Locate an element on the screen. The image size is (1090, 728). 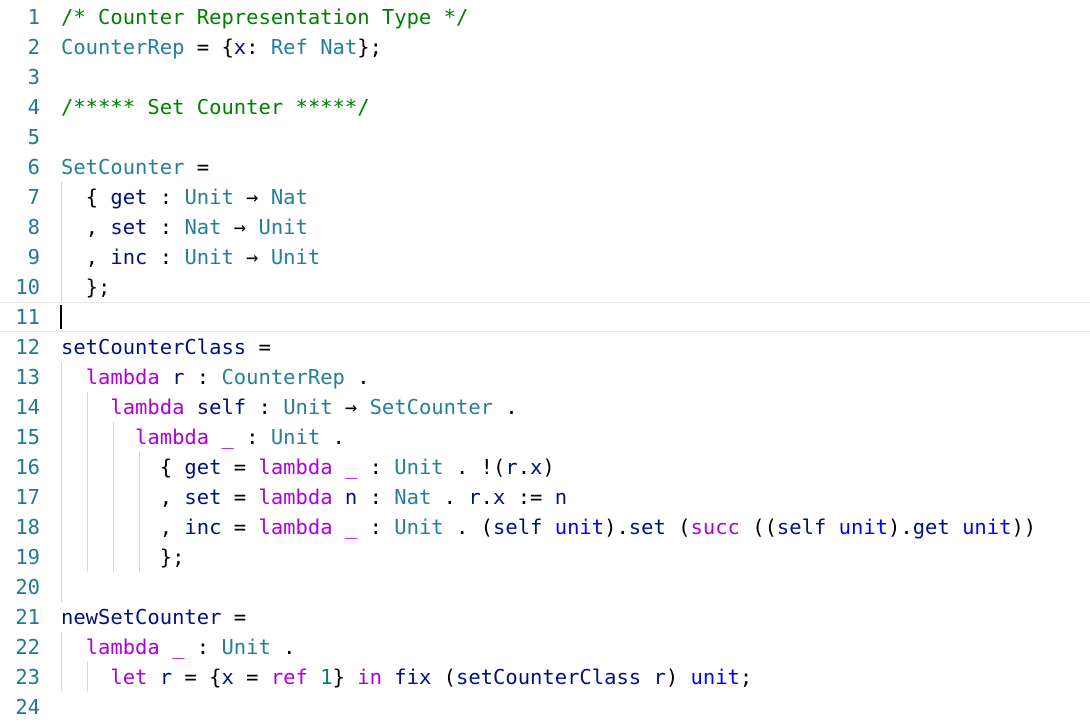
code-line: 7 { get : Unit → Nat is located at coordinates (545, 197).